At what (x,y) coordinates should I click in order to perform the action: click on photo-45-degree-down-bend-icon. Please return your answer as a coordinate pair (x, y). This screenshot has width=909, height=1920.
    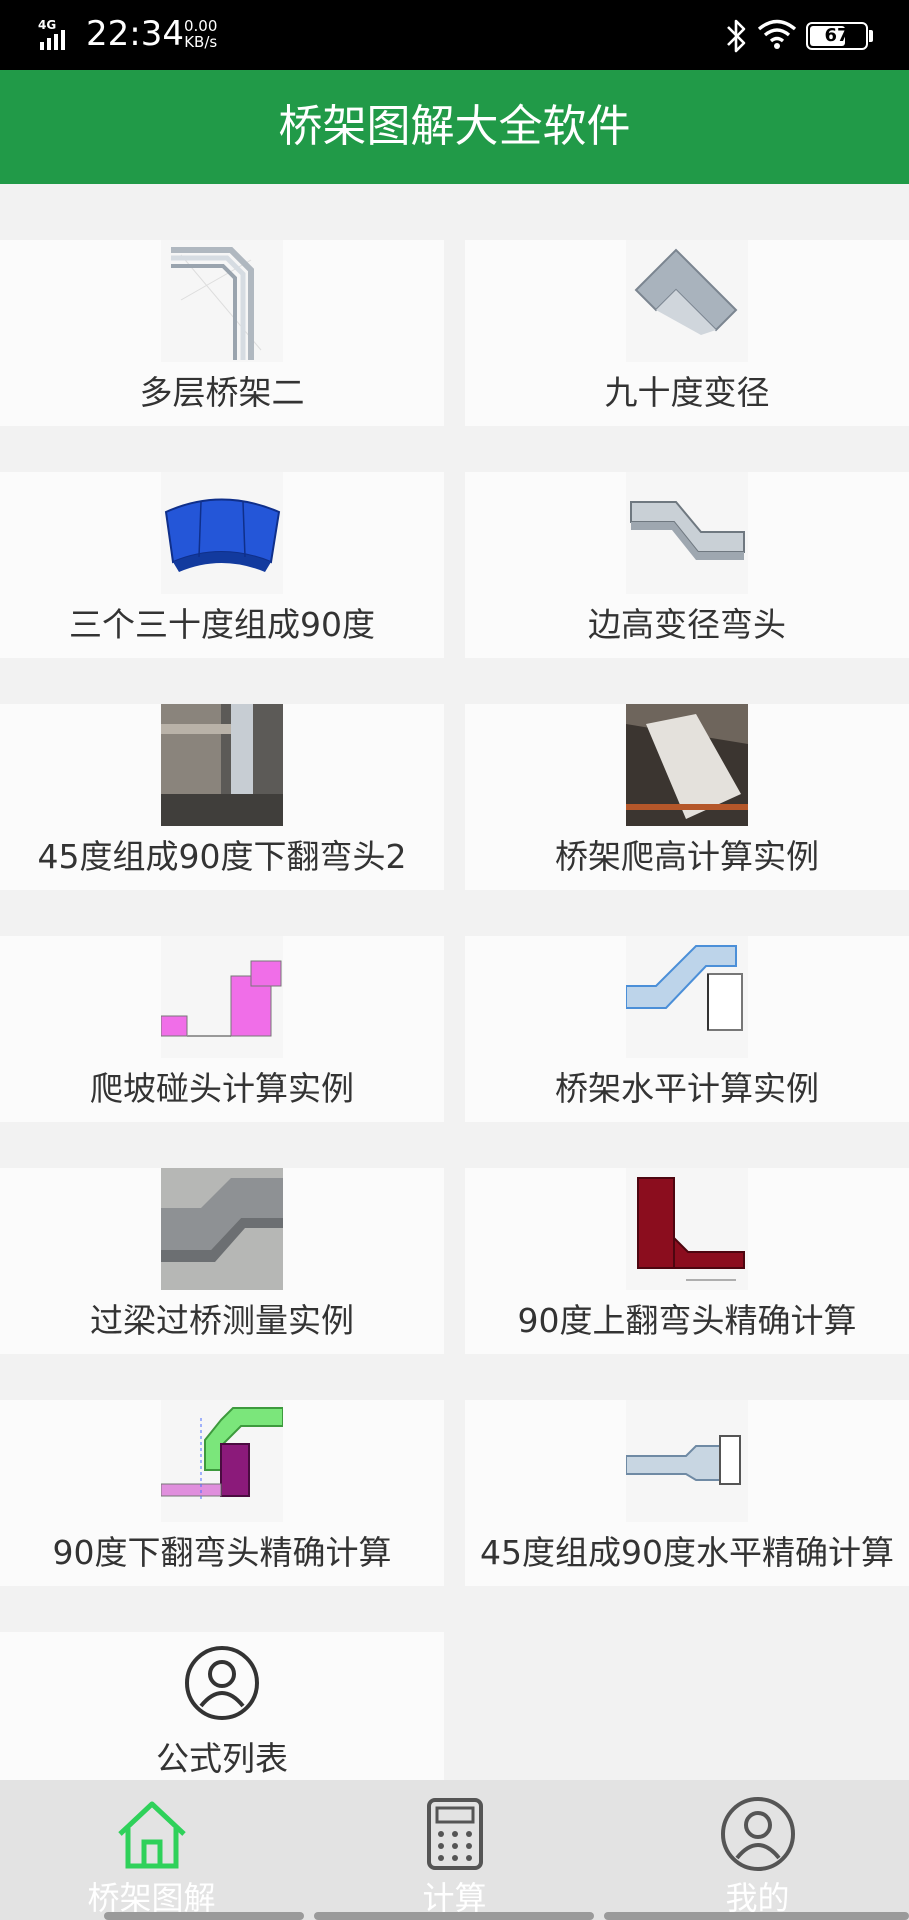
    Looking at the image, I should click on (222, 765).